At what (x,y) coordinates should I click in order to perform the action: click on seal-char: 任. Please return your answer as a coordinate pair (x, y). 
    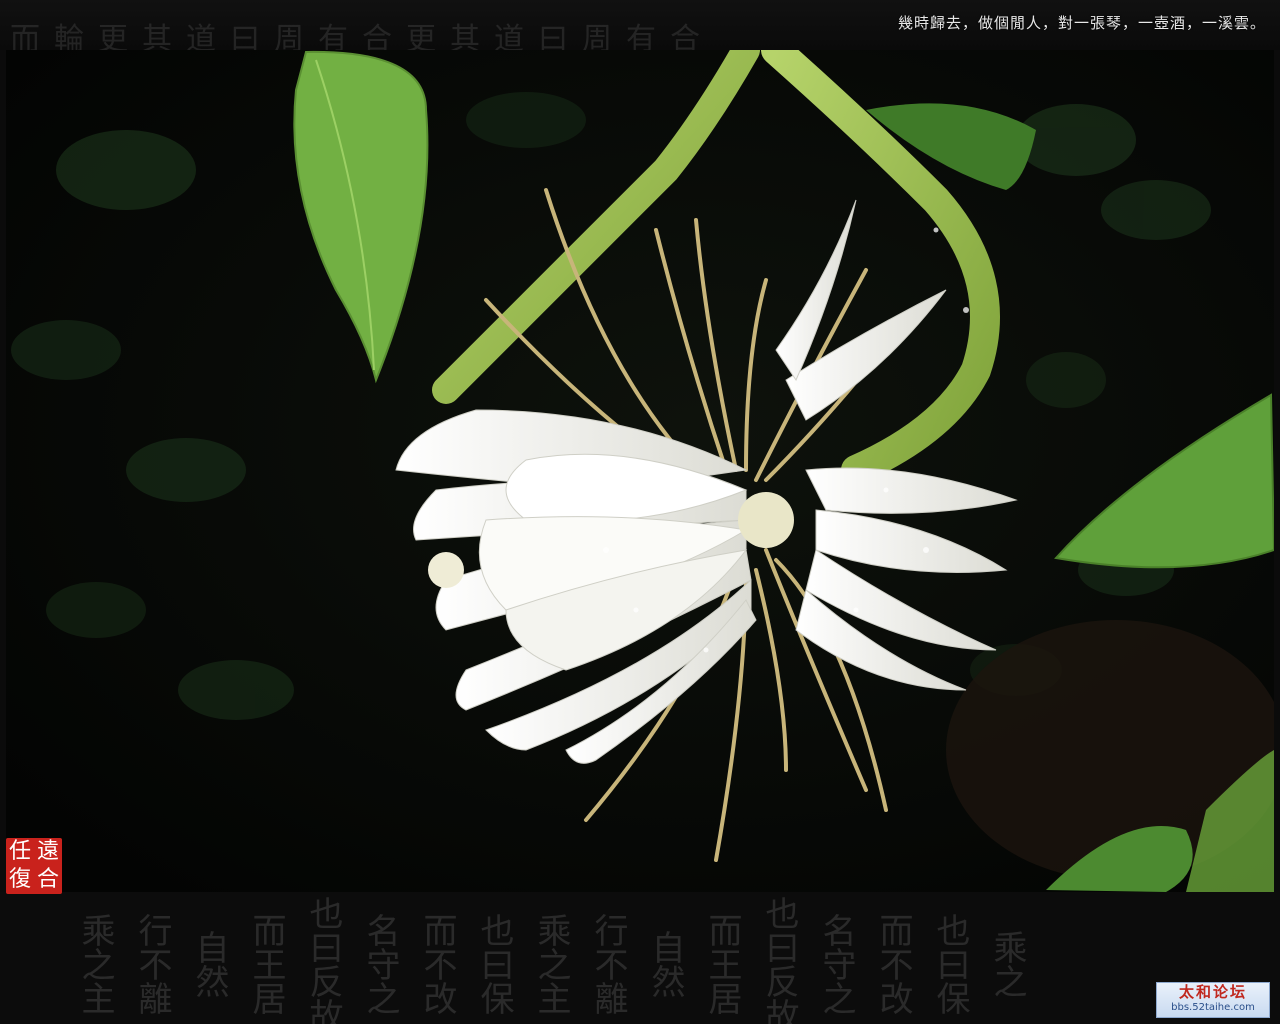
    Looking at the image, I should click on (19, 851).